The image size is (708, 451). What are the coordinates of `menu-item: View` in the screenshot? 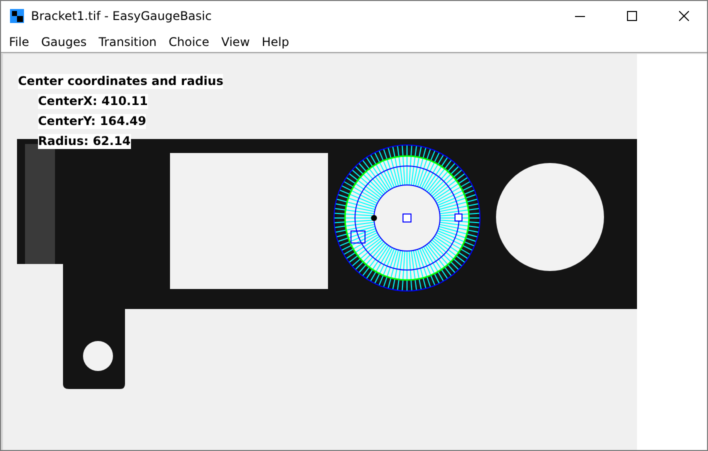 It's located at (235, 41).